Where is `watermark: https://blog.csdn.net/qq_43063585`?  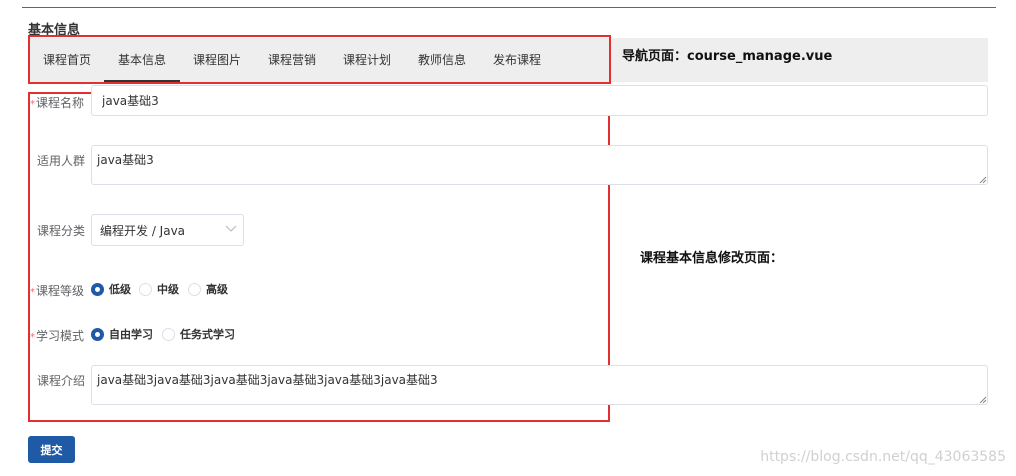 watermark: https://blog.csdn.net/qq_43063585 is located at coordinates (883, 457).